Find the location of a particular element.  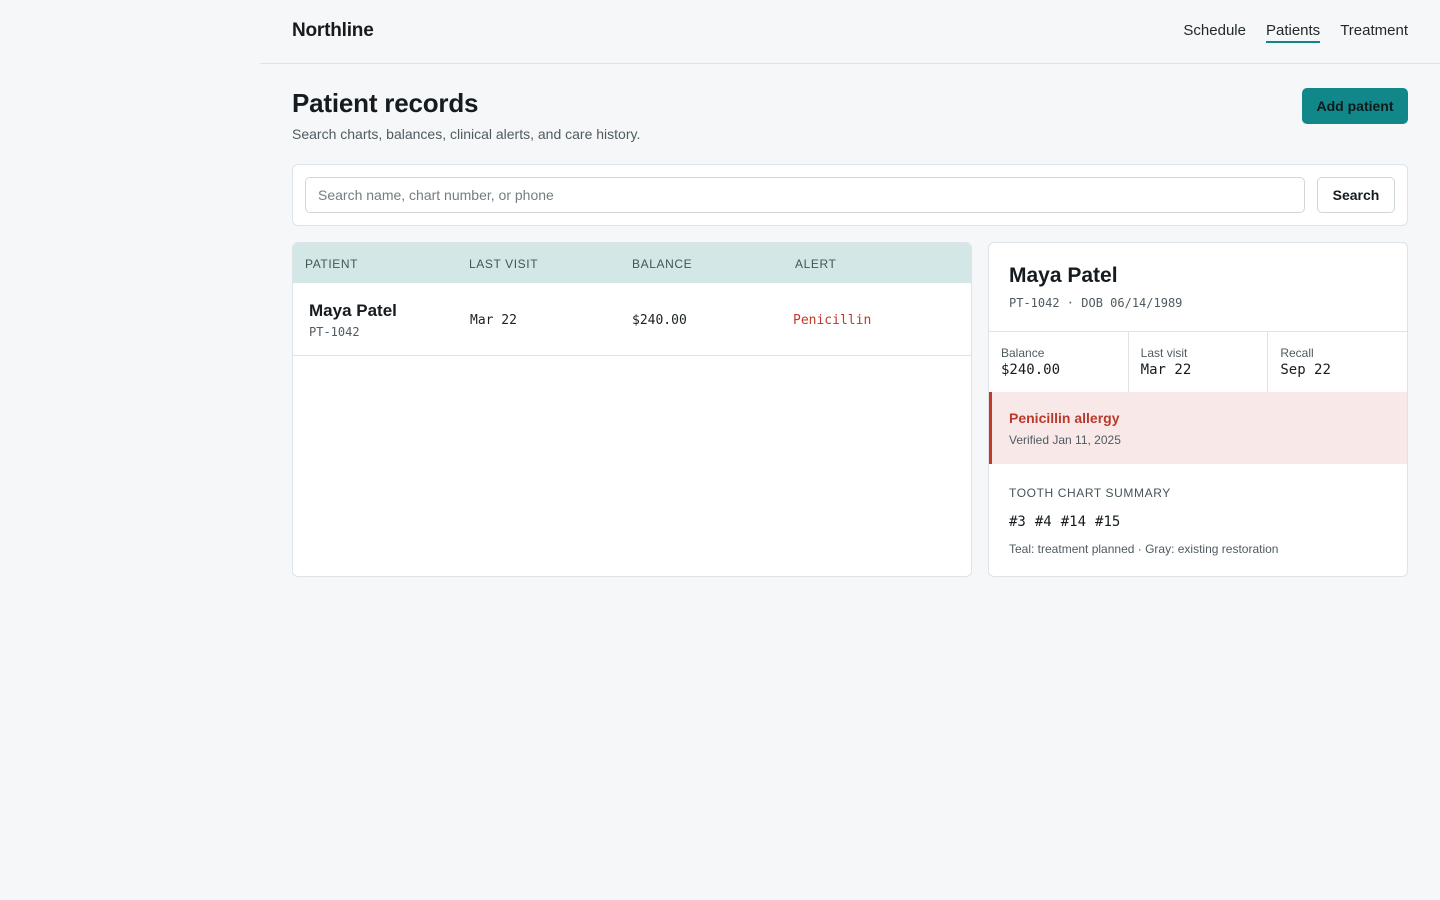

tooth-item: #14 is located at coordinates (1073, 522).